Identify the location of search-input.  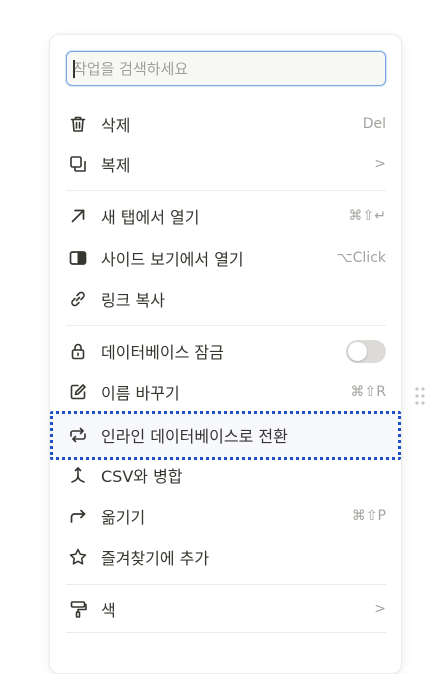
(226, 68).